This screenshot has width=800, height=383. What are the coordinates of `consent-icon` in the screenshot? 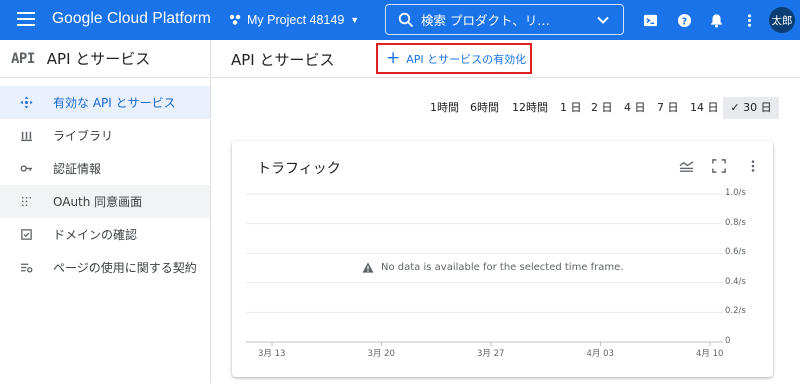 It's located at (26, 202).